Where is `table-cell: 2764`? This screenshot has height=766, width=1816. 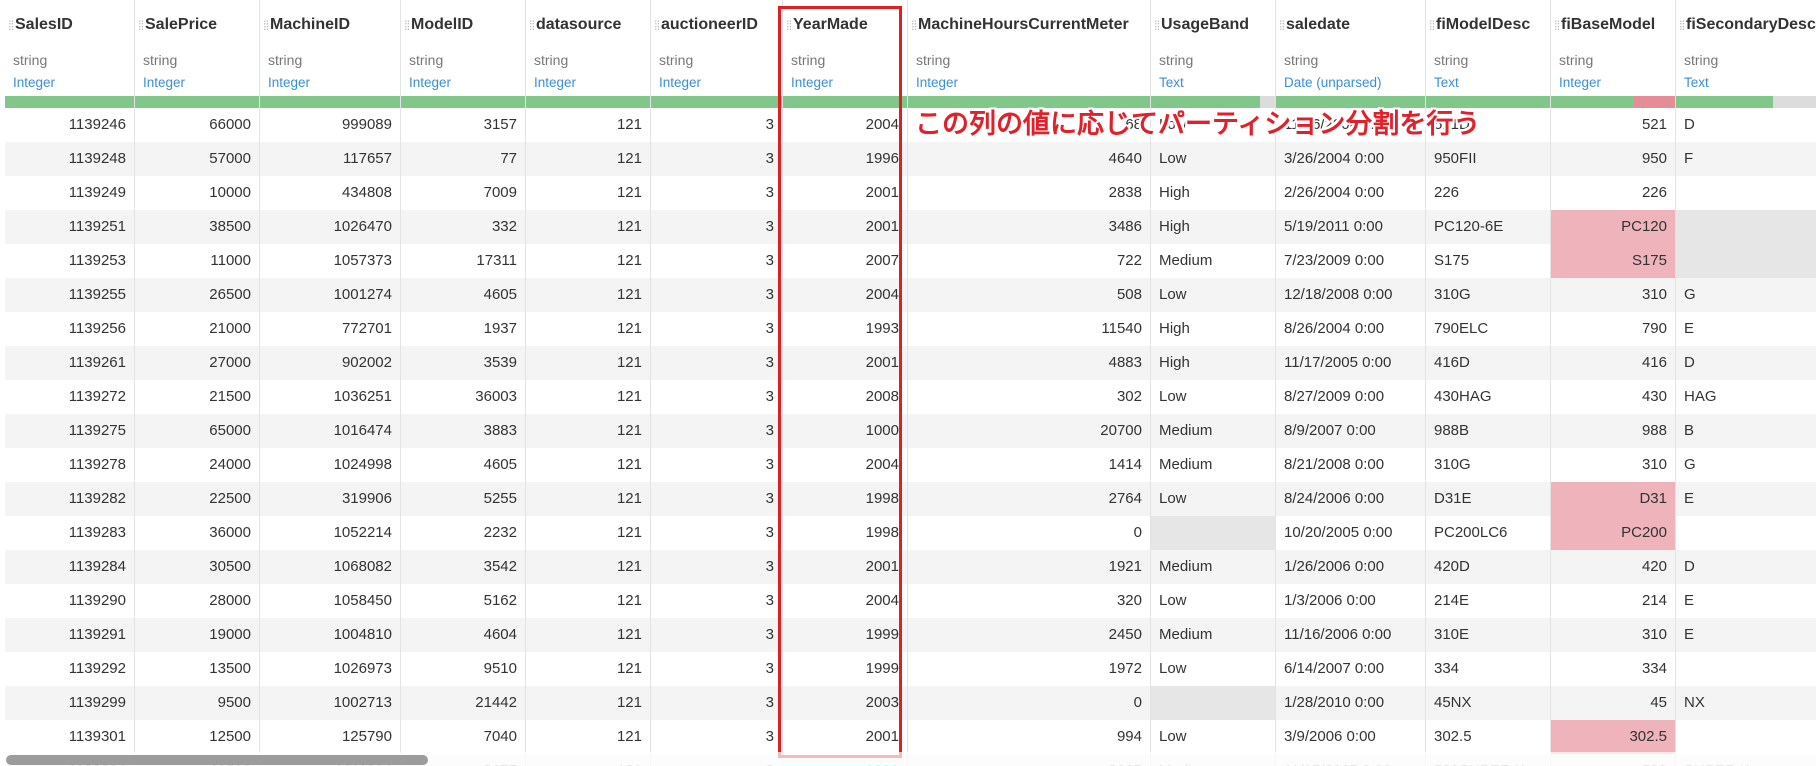 table-cell: 2764 is located at coordinates (1029, 499).